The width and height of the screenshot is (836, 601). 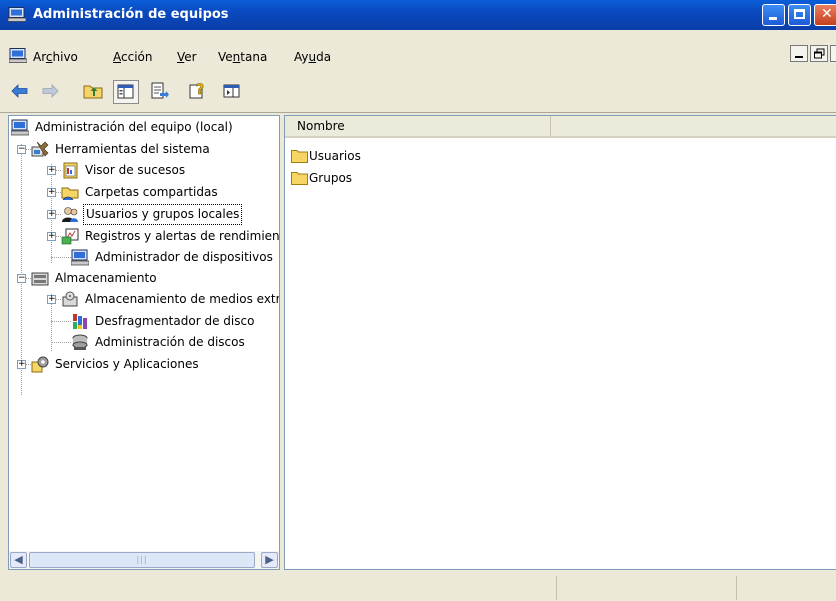 I want to click on tree-label: Registros y alertas de rendimiento, so click(x=182, y=236).